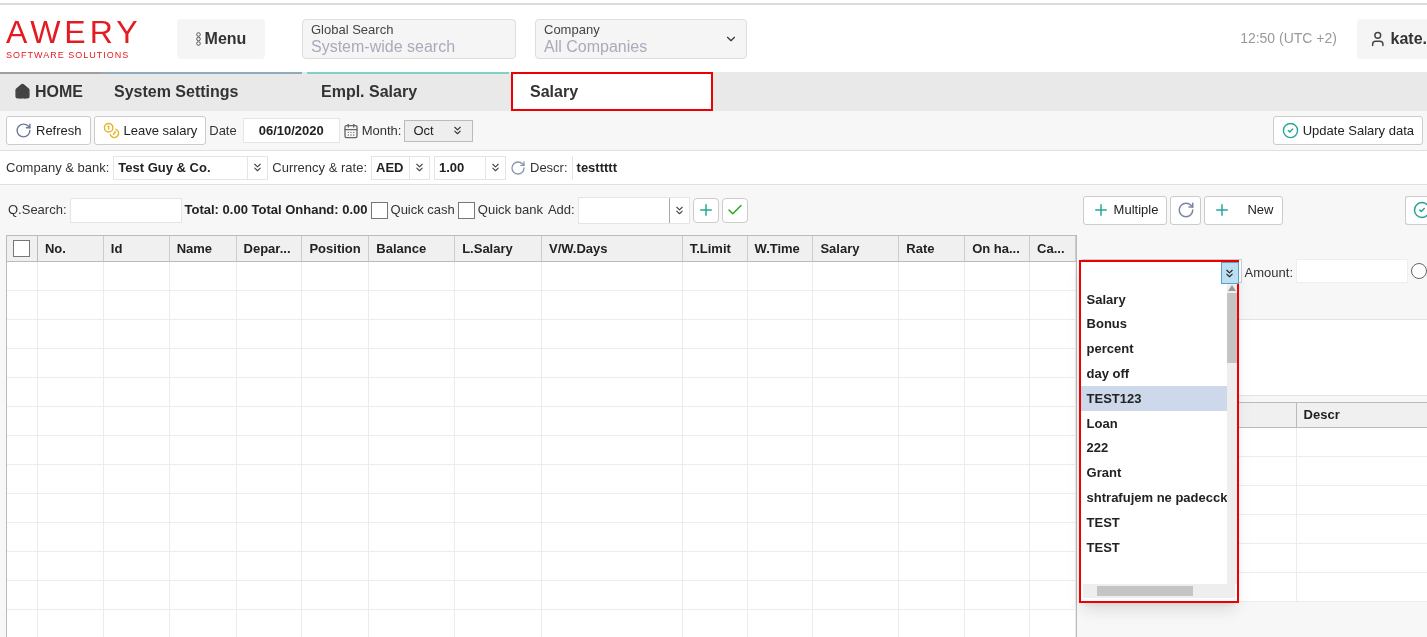 This screenshot has width=1427, height=637. What do you see at coordinates (37, 210) in the screenshot?
I see `quick-search-label: Q.Search:` at bounding box center [37, 210].